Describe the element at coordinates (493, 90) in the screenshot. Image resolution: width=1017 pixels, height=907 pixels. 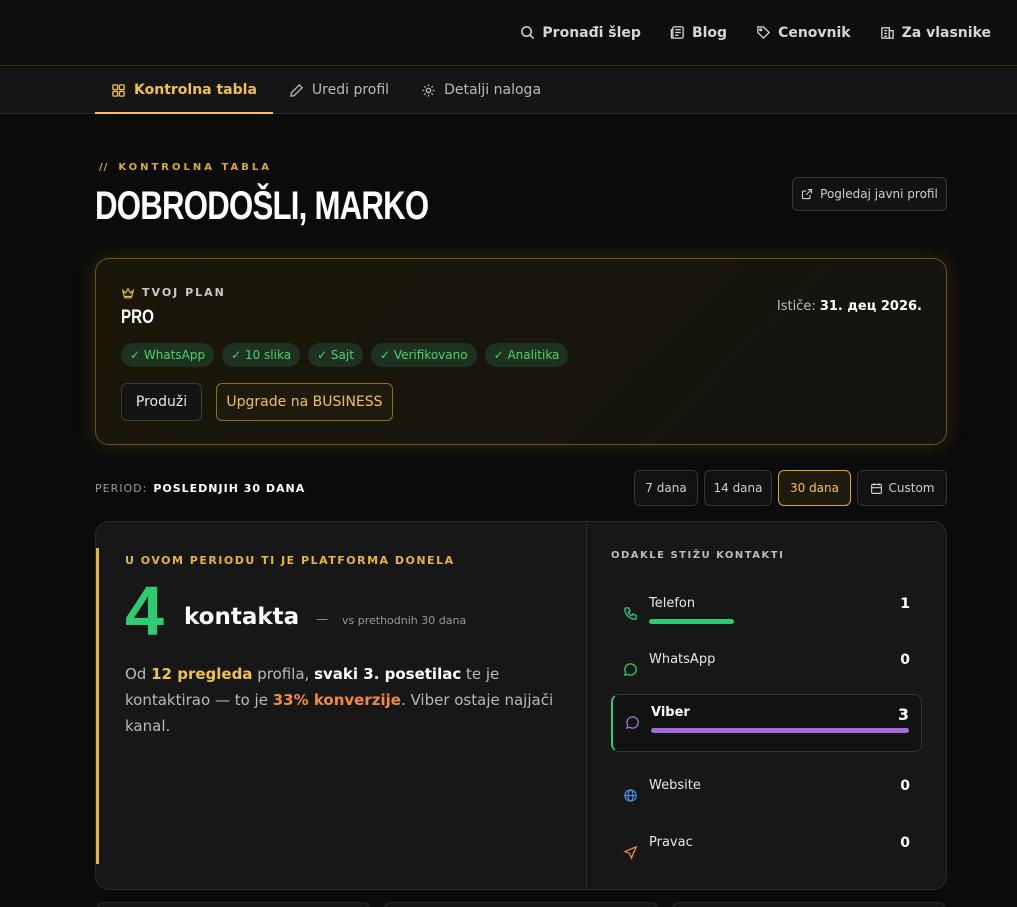
I see `tab-account-details-label: Detalji naloga` at that location.